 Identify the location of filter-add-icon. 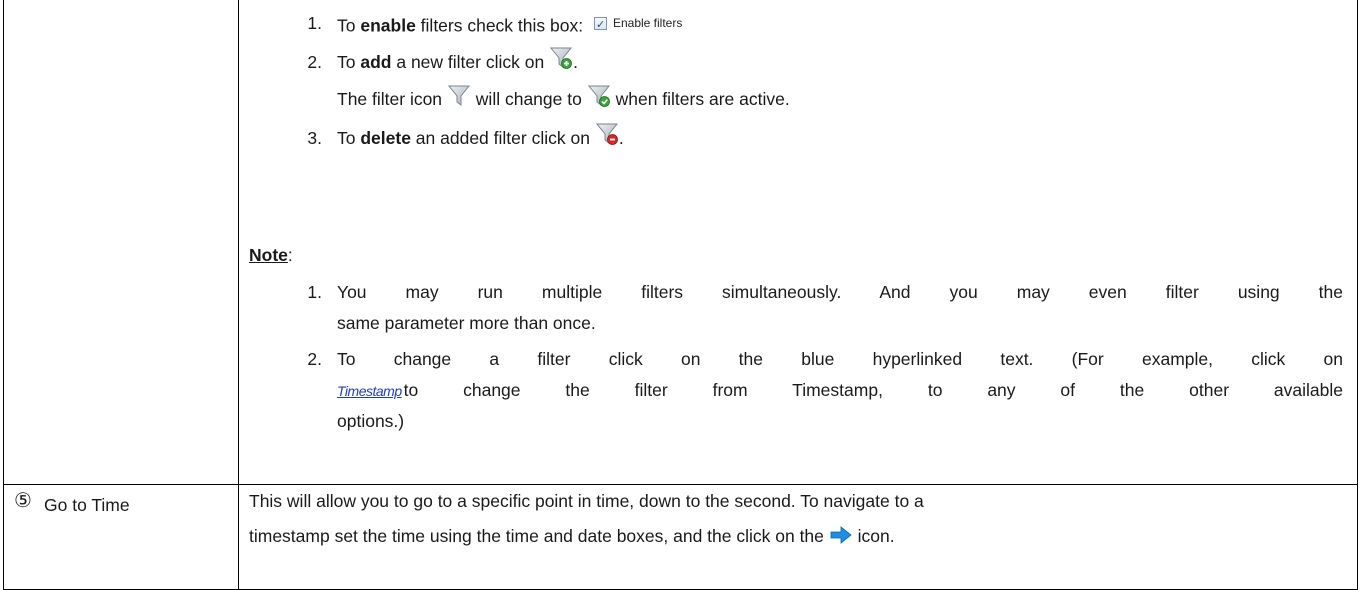
(561, 58).